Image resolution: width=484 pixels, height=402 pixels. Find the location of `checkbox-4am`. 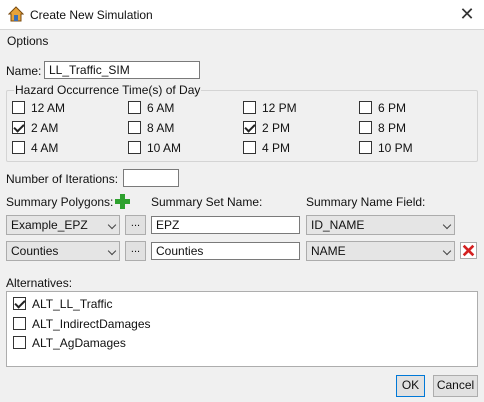

checkbox-4am is located at coordinates (18, 147).